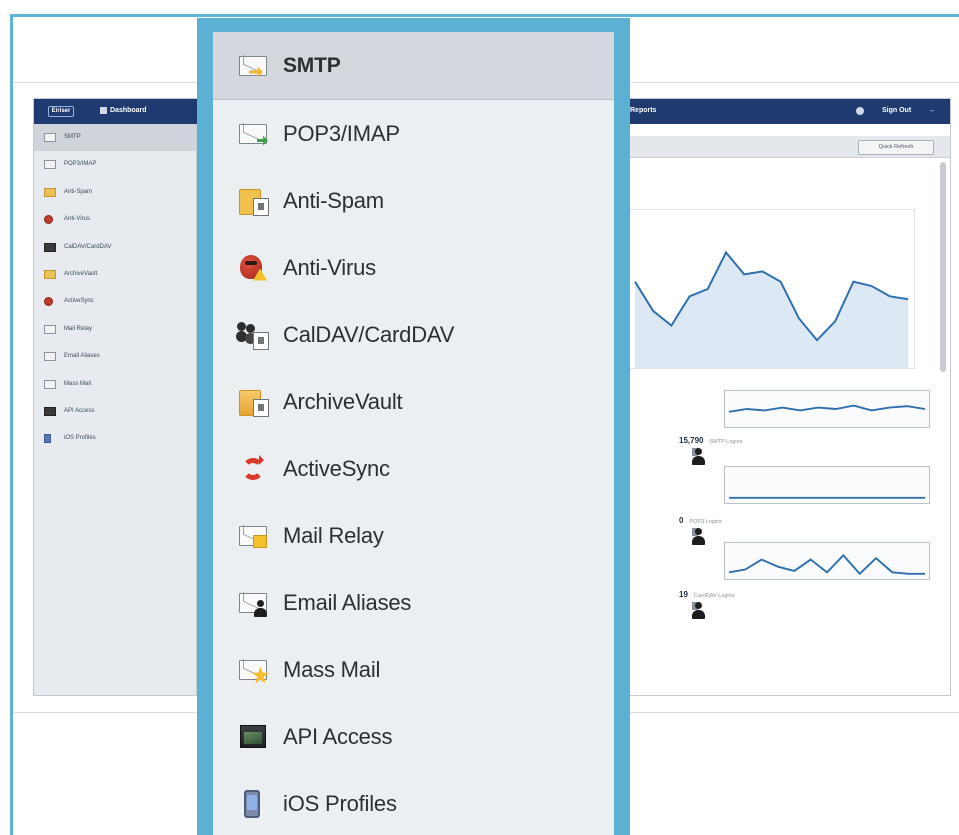 The width and height of the screenshot is (959, 835). Describe the element at coordinates (413, 802) in the screenshot. I see `menu-item-ios-profiles: iOS Profiles` at that location.